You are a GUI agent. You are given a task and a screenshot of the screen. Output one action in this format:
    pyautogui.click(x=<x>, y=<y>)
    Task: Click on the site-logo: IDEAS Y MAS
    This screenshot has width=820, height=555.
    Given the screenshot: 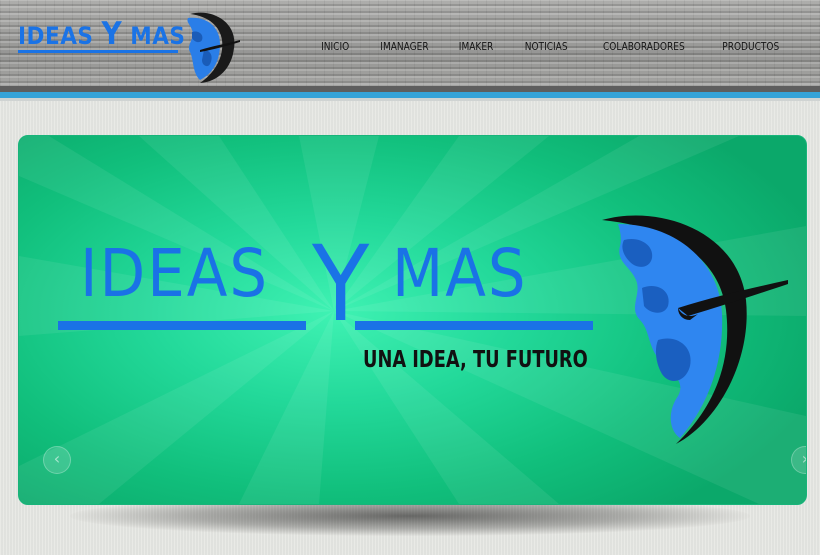 What is the action you would take?
    pyautogui.click(x=129, y=46)
    